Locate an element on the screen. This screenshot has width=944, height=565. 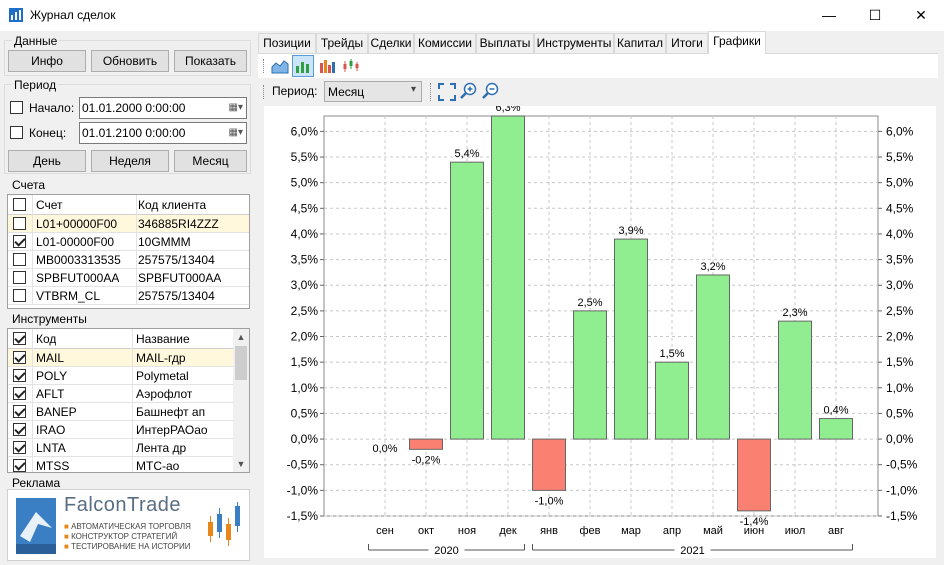
bar-chart-button is located at coordinates (303, 66).